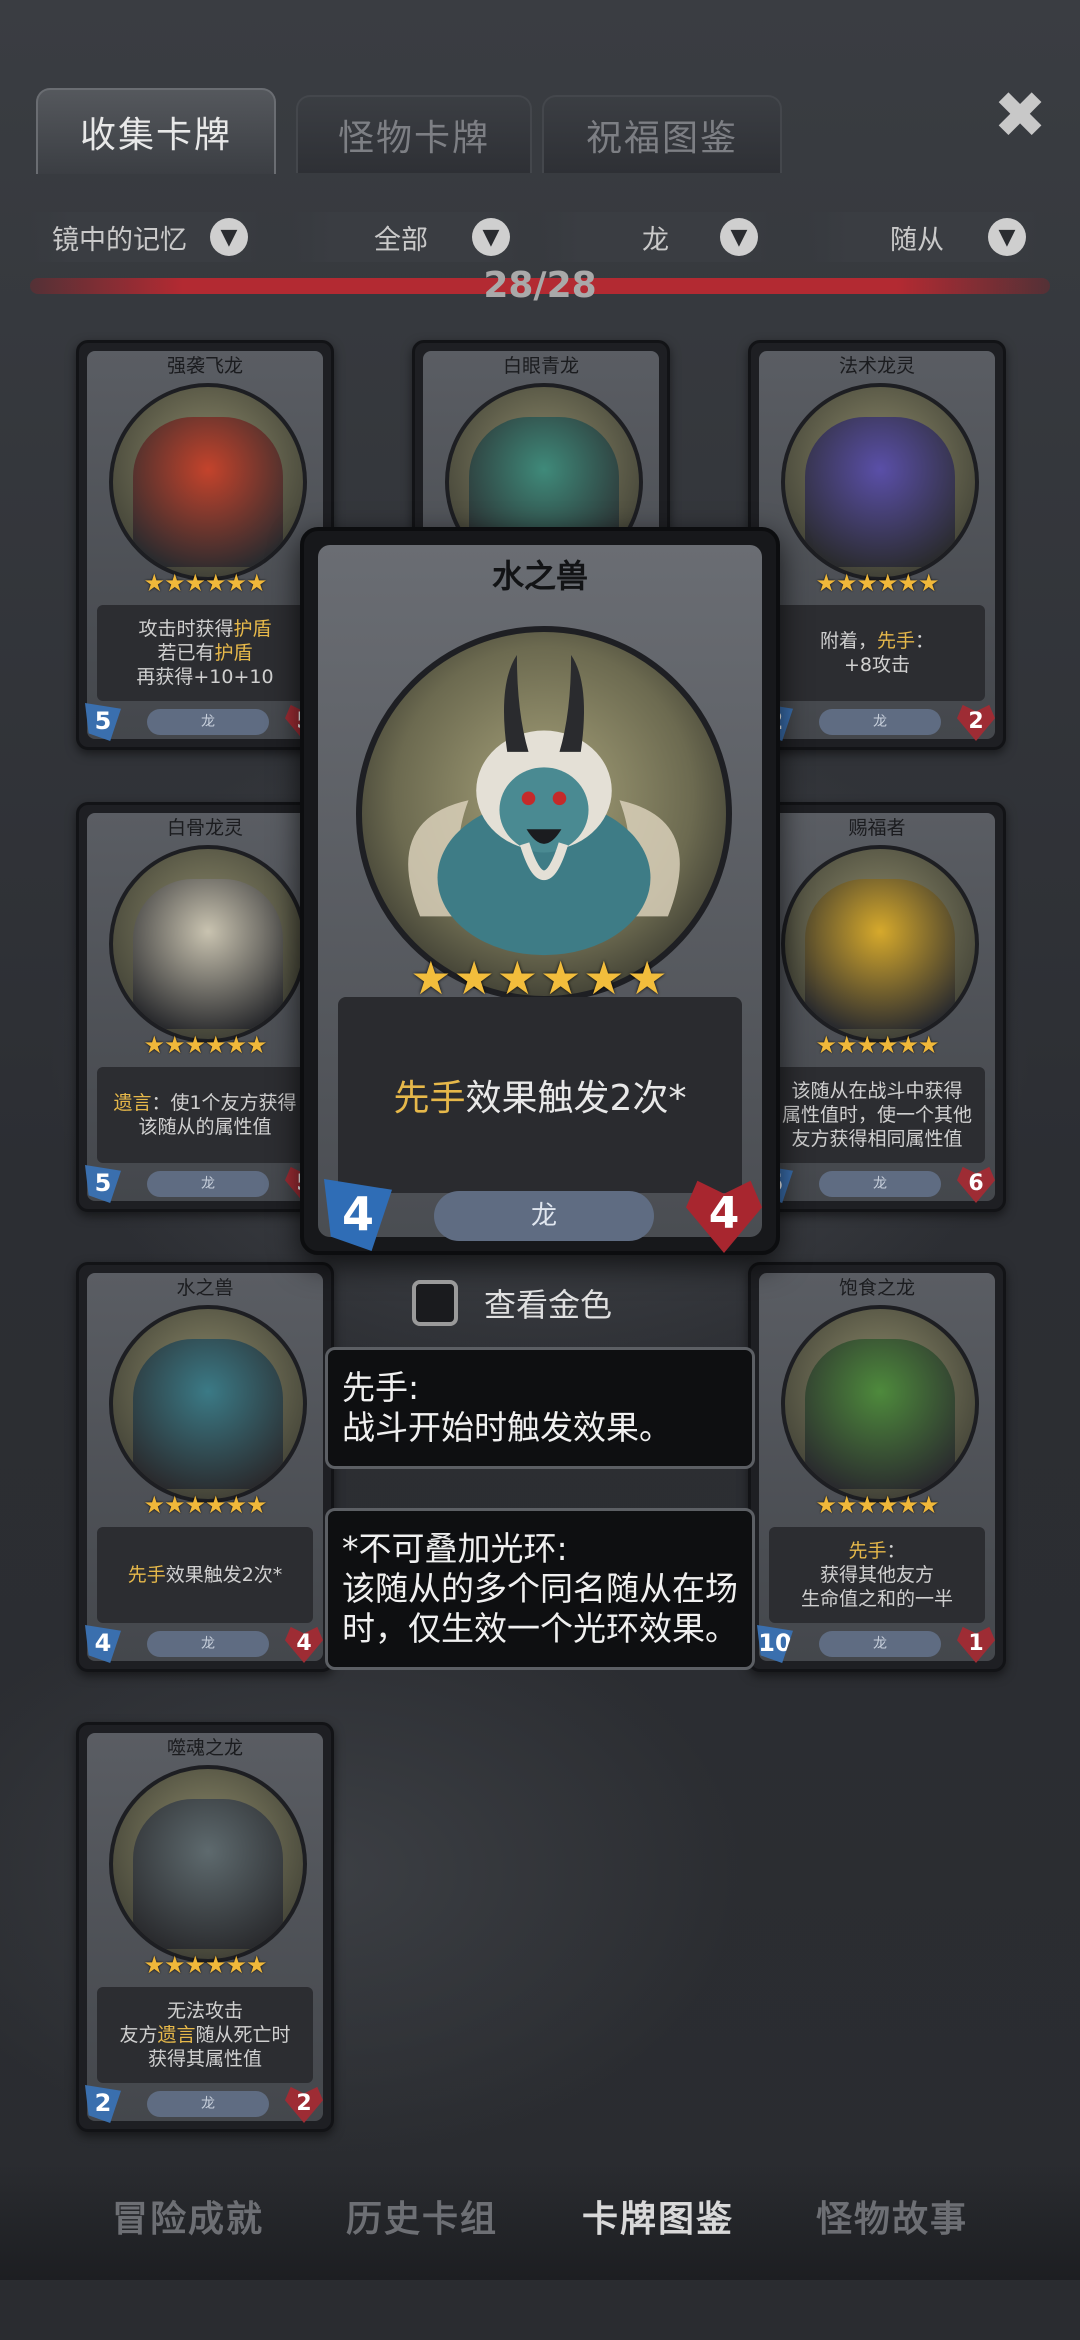 This screenshot has height=2340, width=1080. What do you see at coordinates (877, 641) in the screenshot?
I see `card-description-line: 附着，先手：` at bounding box center [877, 641].